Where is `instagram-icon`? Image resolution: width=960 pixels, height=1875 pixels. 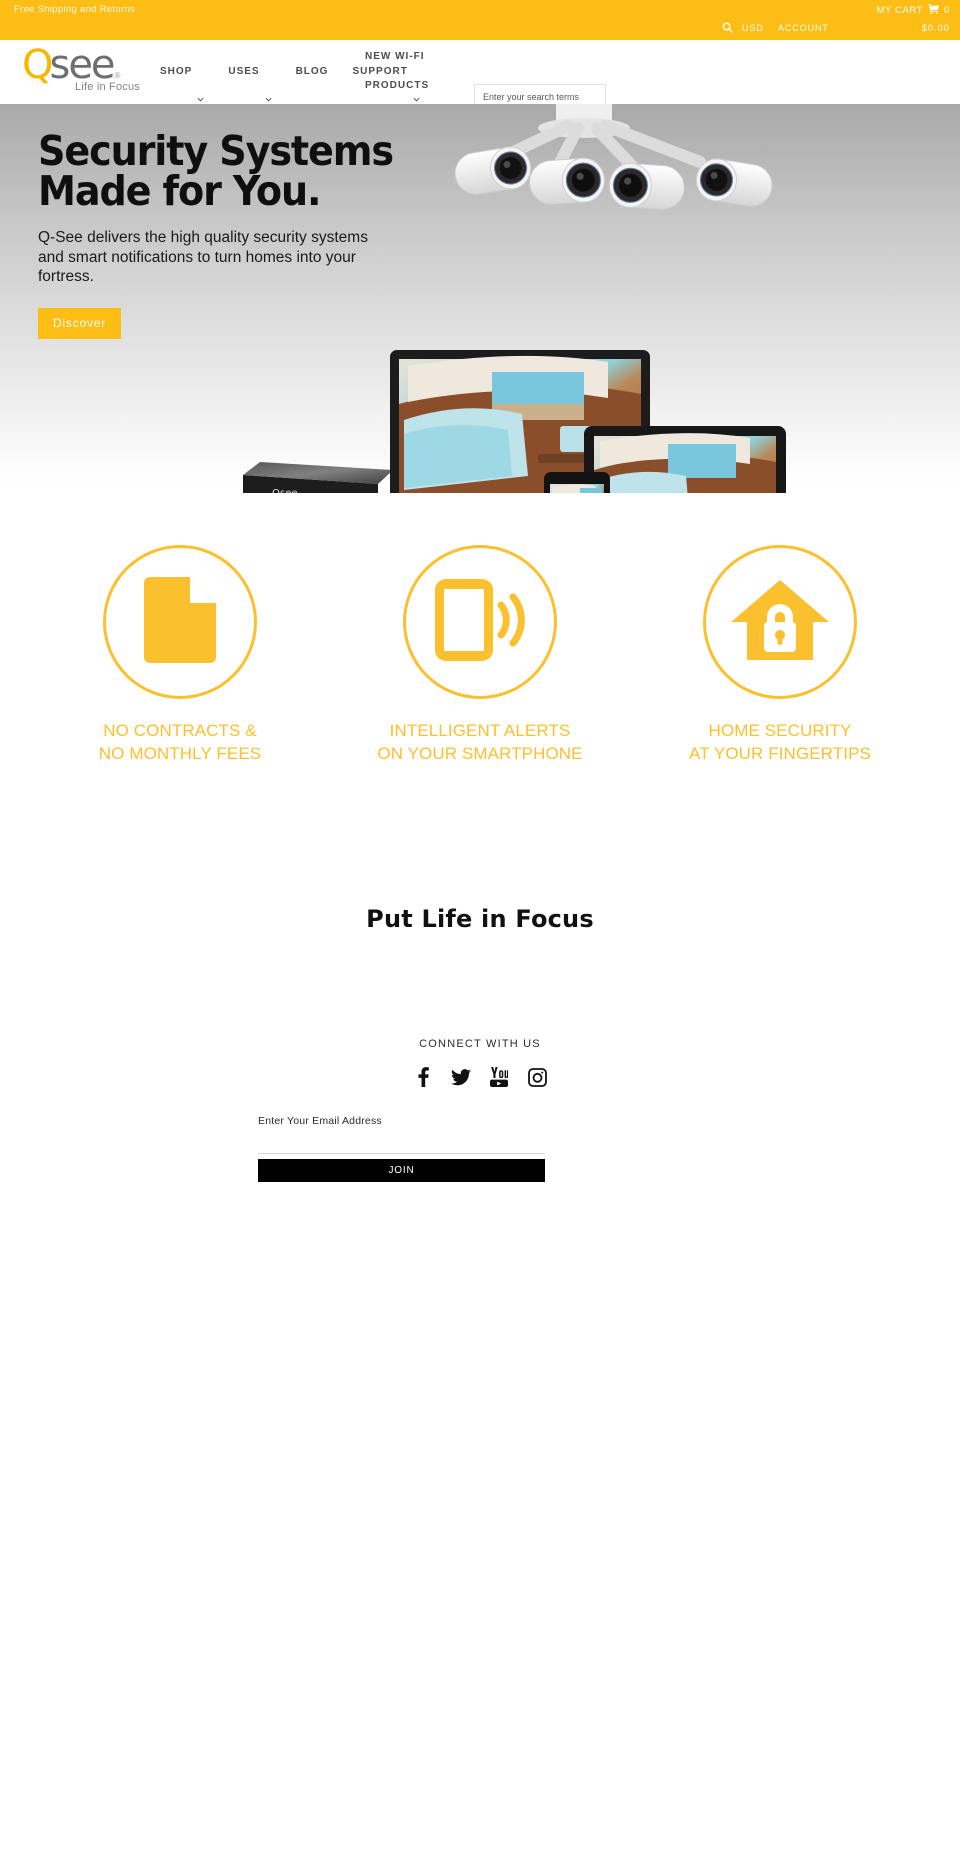 instagram-icon is located at coordinates (537, 1077).